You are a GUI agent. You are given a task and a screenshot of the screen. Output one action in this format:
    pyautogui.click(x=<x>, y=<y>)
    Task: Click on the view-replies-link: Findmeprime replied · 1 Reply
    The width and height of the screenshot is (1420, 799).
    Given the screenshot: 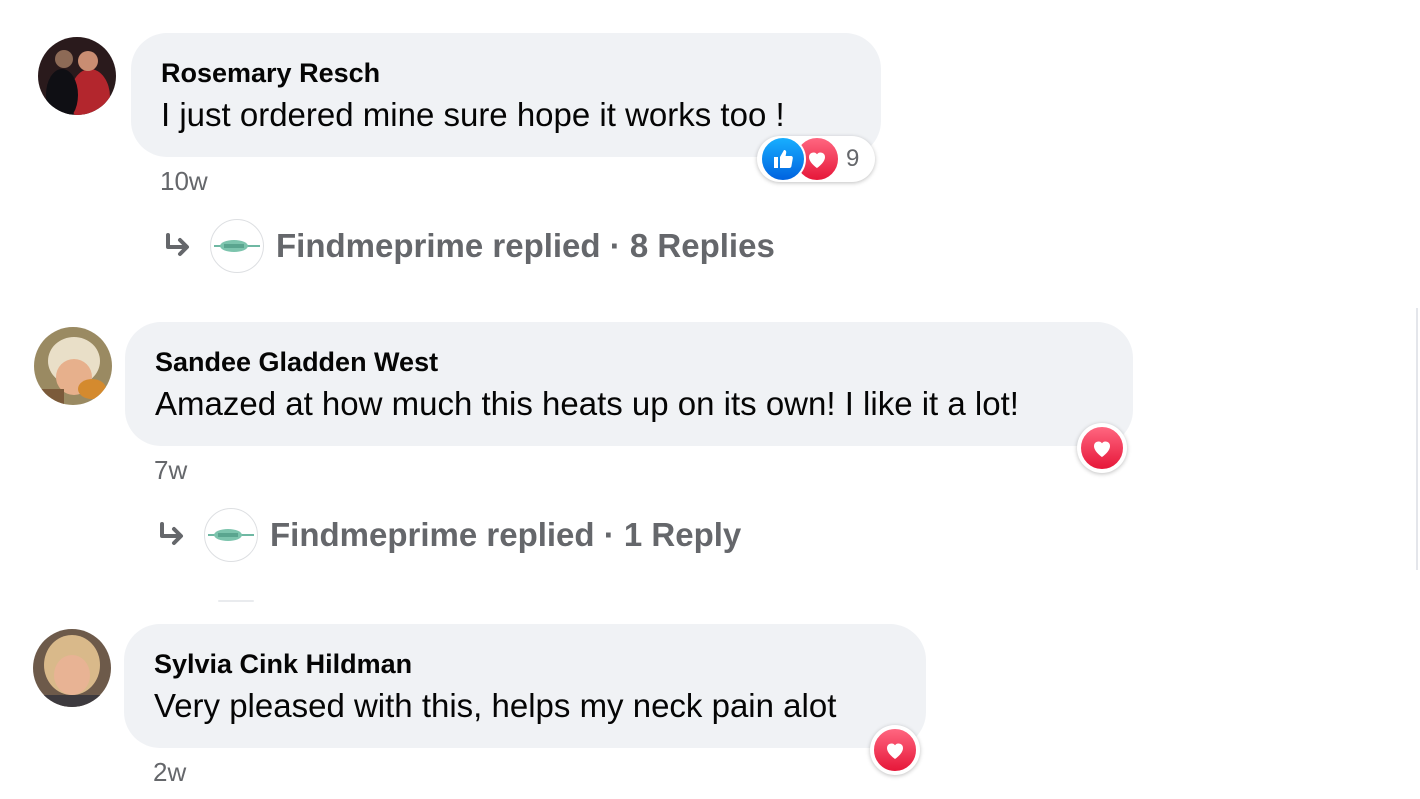 What is the action you would take?
    pyautogui.click(x=448, y=535)
    